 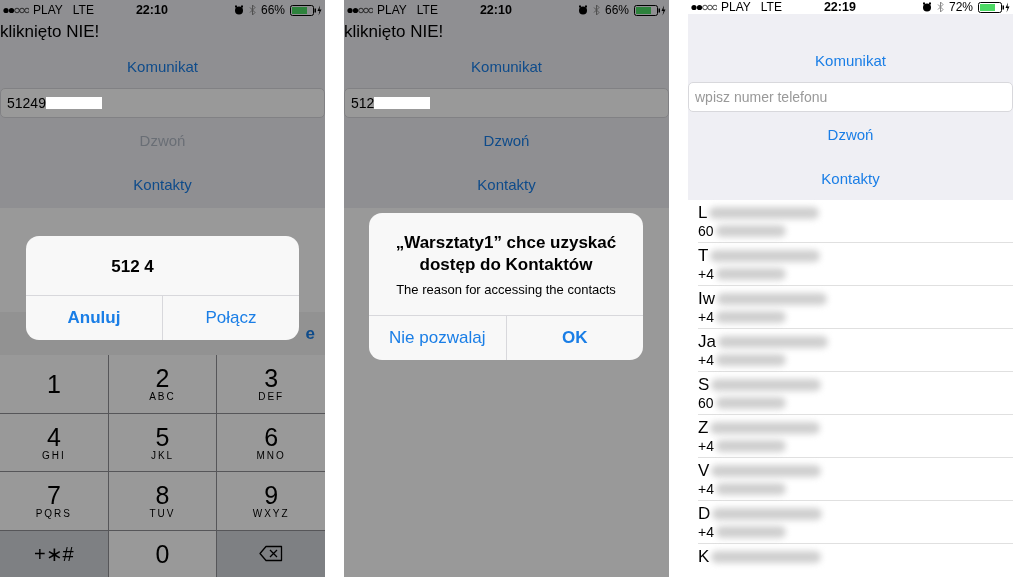 What do you see at coordinates (271, 501) in the screenshot?
I see `keypad-key: 9 WXYZ` at bounding box center [271, 501].